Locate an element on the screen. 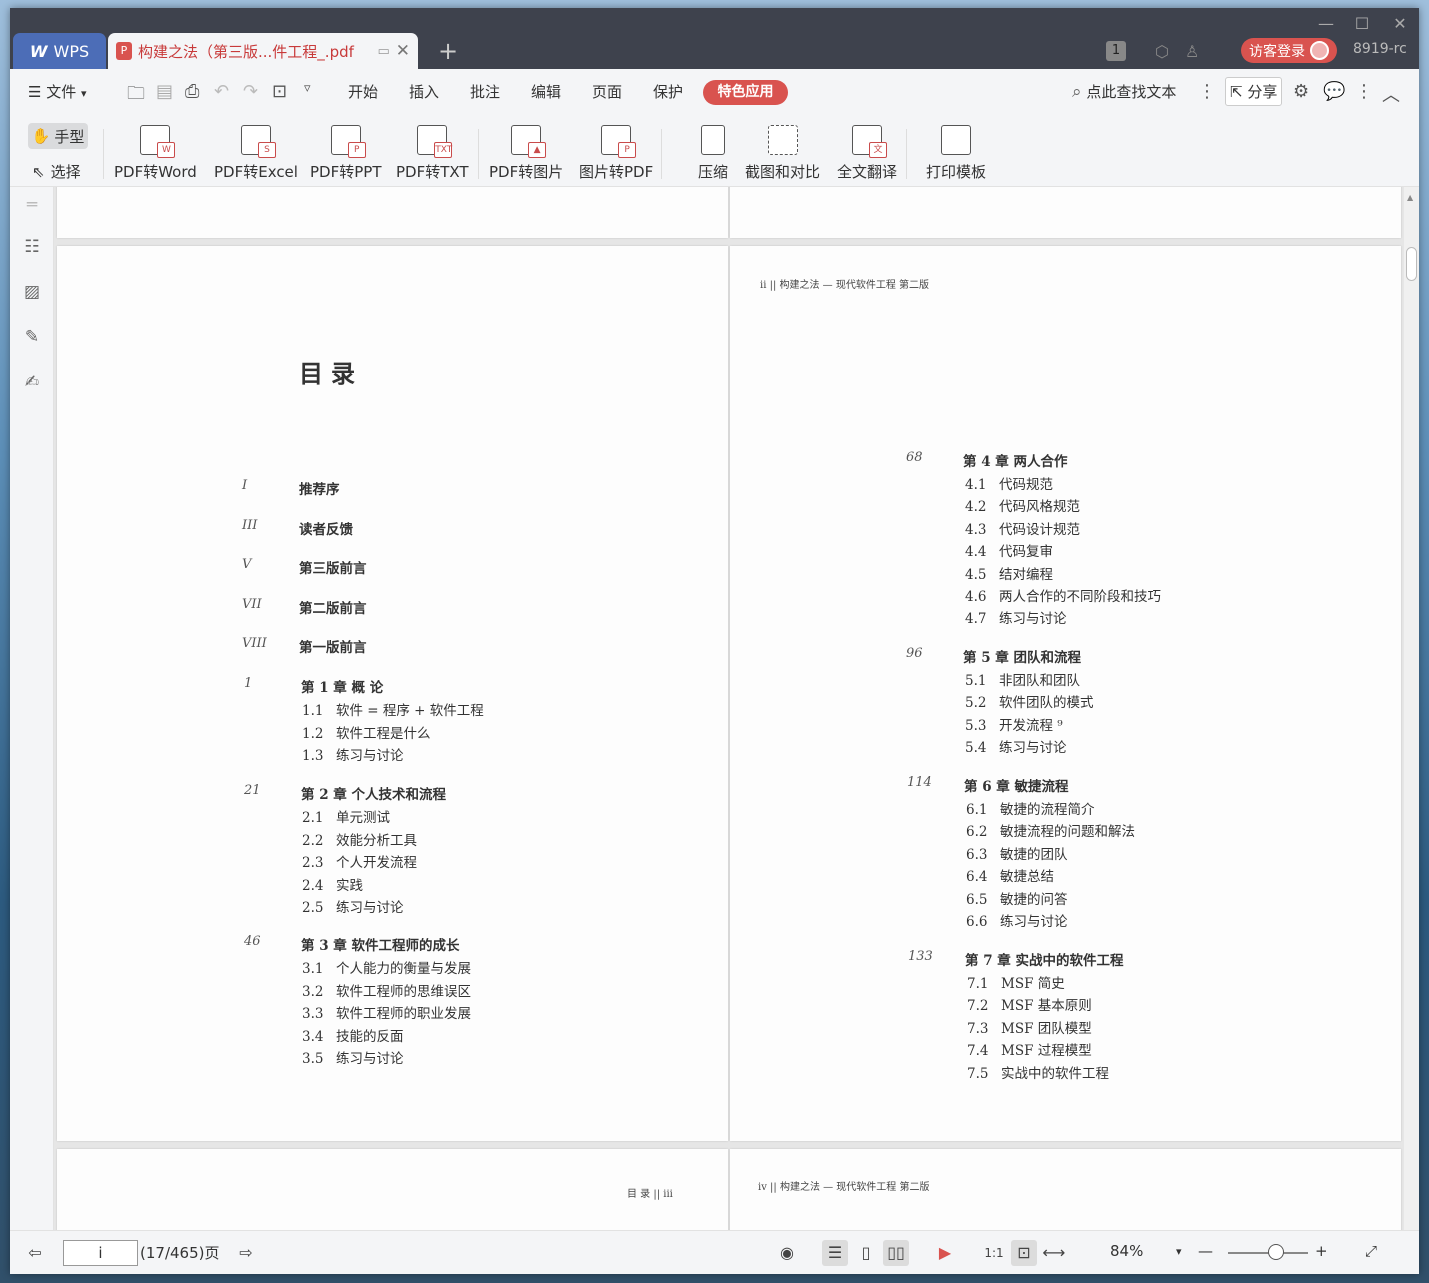 The width and height of the screenshot is (1429, 1283). window-badge: 1 is located at coordinates (1116, 51).